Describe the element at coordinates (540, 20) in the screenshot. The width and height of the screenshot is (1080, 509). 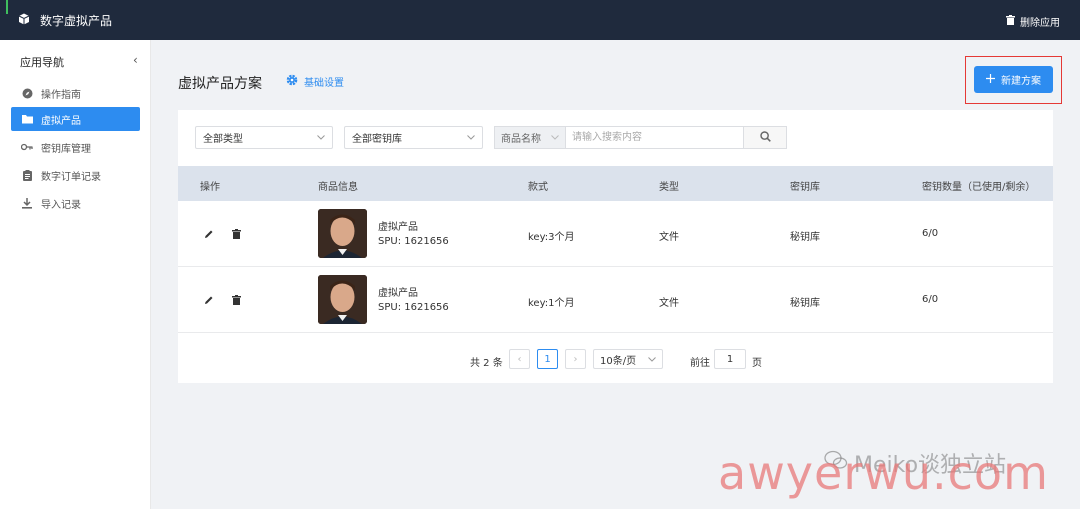
I see `top-bar: 数字虚拟产品 删除应用` at that location.